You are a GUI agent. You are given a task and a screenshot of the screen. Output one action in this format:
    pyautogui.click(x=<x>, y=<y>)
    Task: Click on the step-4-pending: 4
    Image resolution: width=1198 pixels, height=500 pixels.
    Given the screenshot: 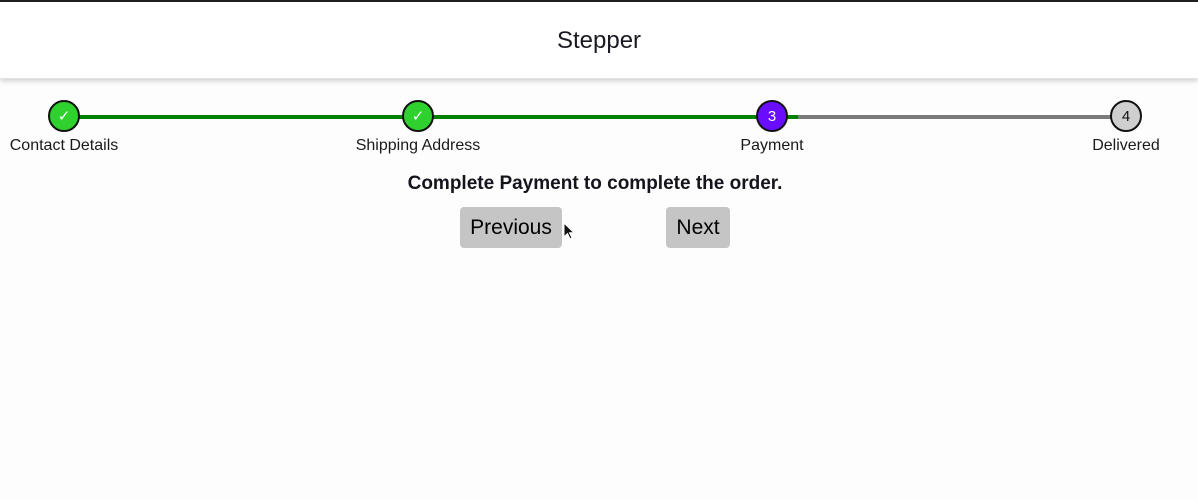 What is the action you would take?
    pyautogui.click(x=1126, y=116)
    